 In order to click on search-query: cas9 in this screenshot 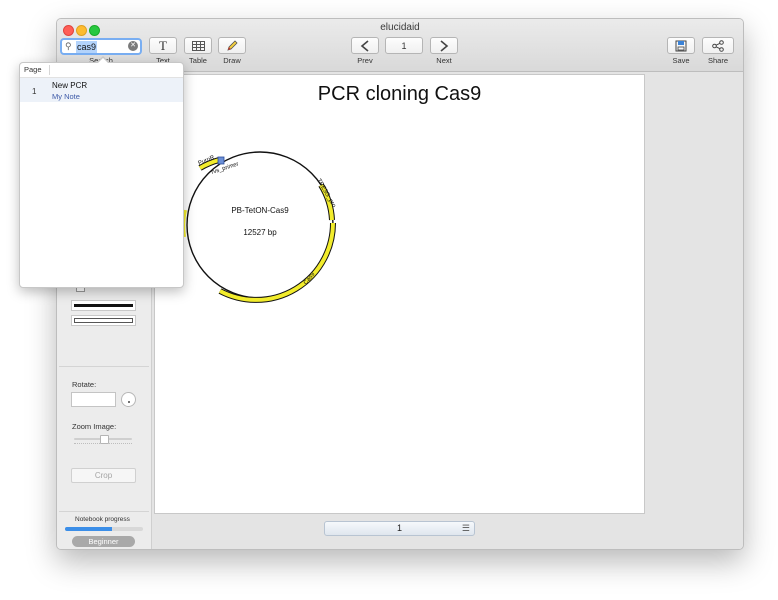, I will do `click(87, 47)`.